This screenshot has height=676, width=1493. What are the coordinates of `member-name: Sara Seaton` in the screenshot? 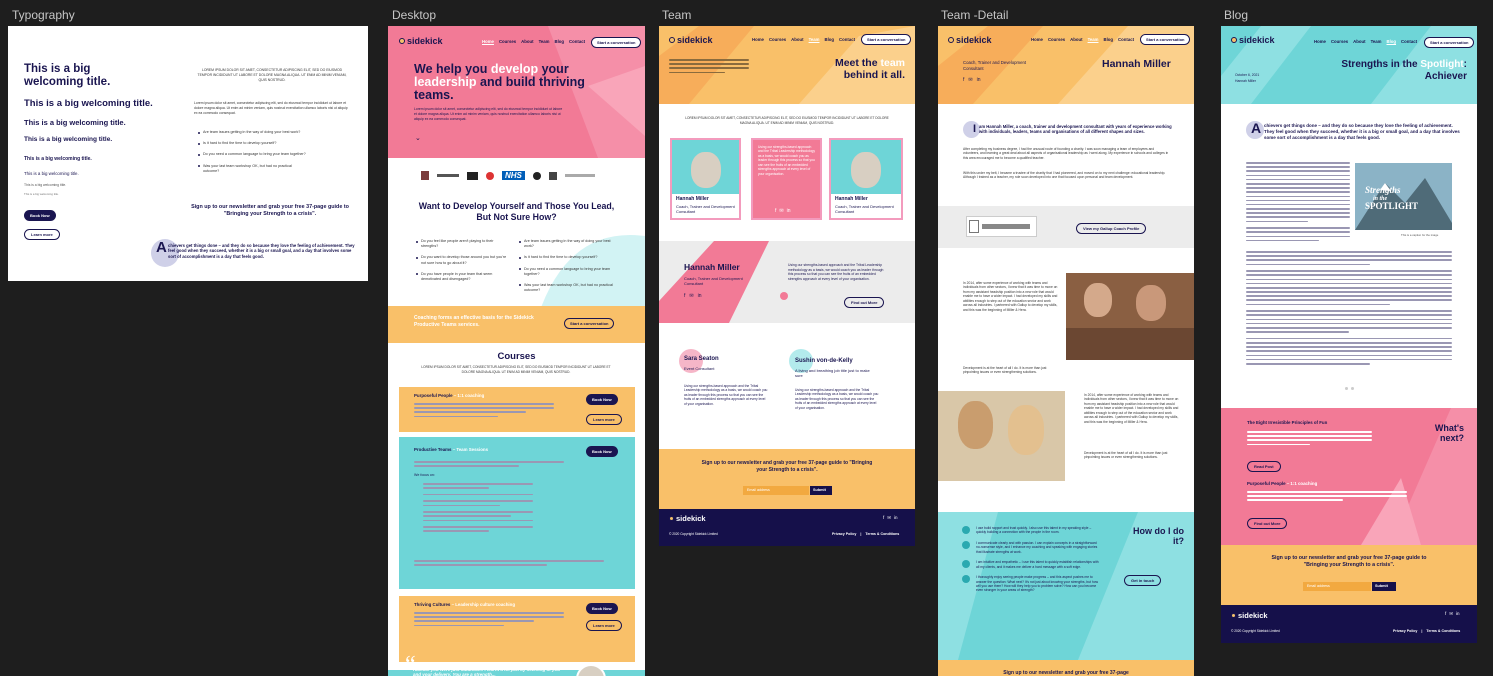 It's located at (701, 359).